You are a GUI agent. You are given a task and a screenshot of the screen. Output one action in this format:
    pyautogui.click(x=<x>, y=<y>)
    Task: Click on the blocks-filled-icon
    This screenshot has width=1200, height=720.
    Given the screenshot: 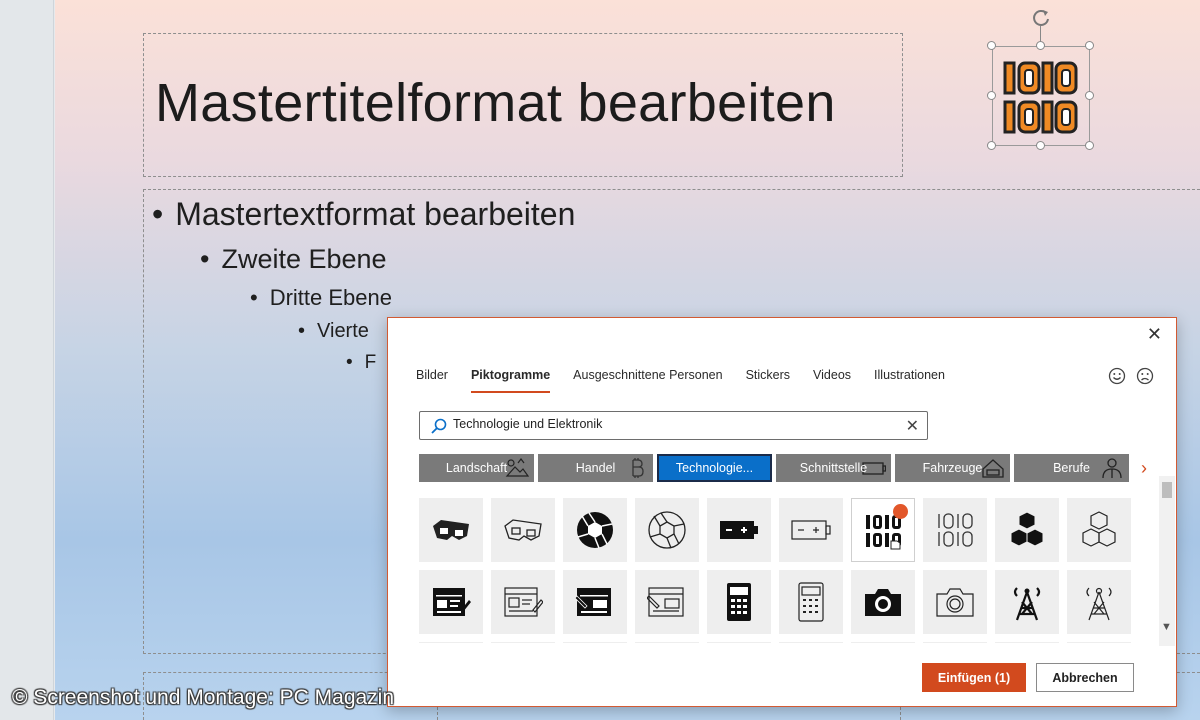 What is the action you would take?
    pyautogui.click(x=1027, y=529)
    